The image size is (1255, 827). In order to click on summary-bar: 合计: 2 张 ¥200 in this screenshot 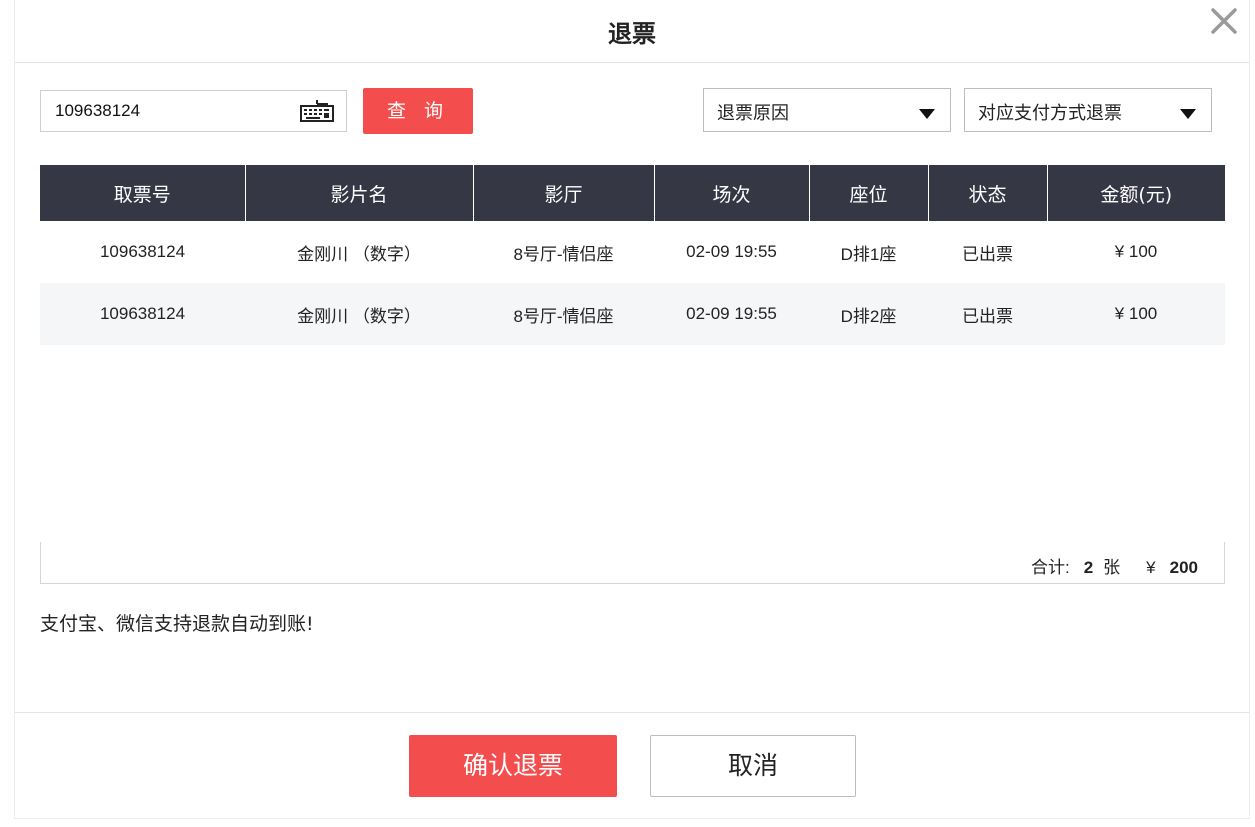, I will do `click(632, 563)`.